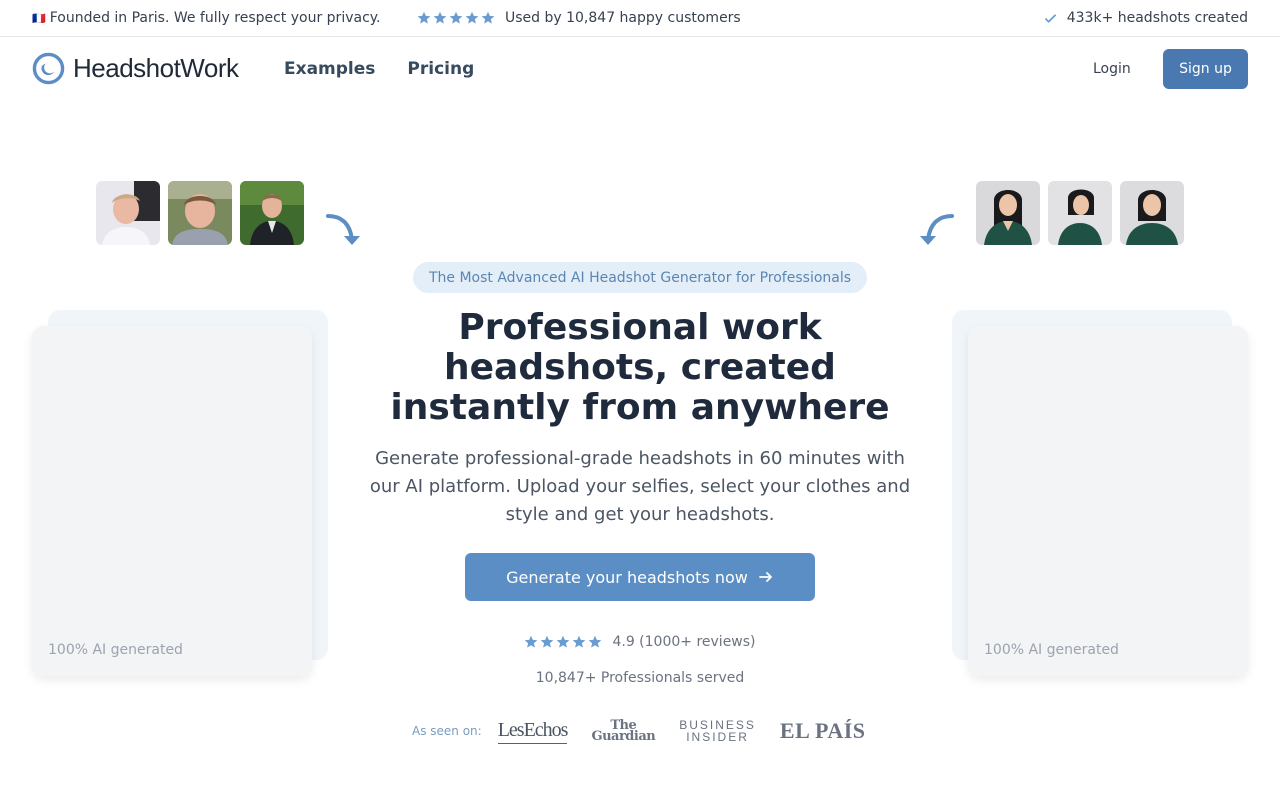 This screenshot has height=800, width=1280. I want to click on headshots-count: 433k+ headshots created, so click(1146, 18).